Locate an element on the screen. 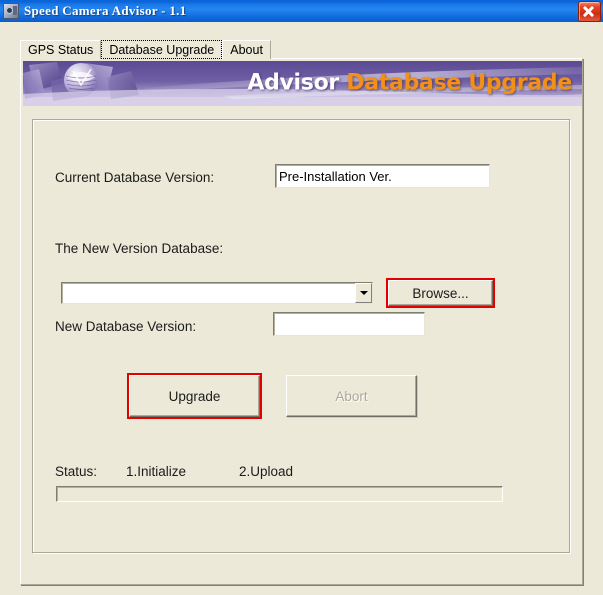  banner: Advisor Database Upgrade is located at coordinates (302, 83).